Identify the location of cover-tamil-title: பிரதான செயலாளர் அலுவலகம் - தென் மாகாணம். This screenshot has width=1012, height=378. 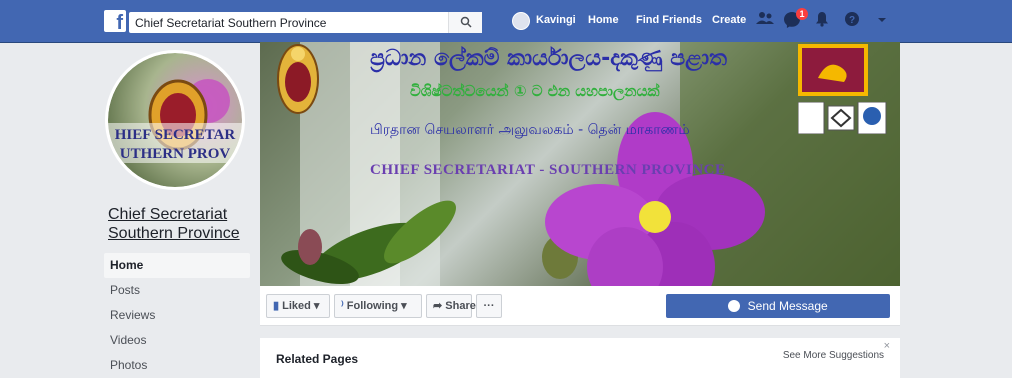
(530, 130).